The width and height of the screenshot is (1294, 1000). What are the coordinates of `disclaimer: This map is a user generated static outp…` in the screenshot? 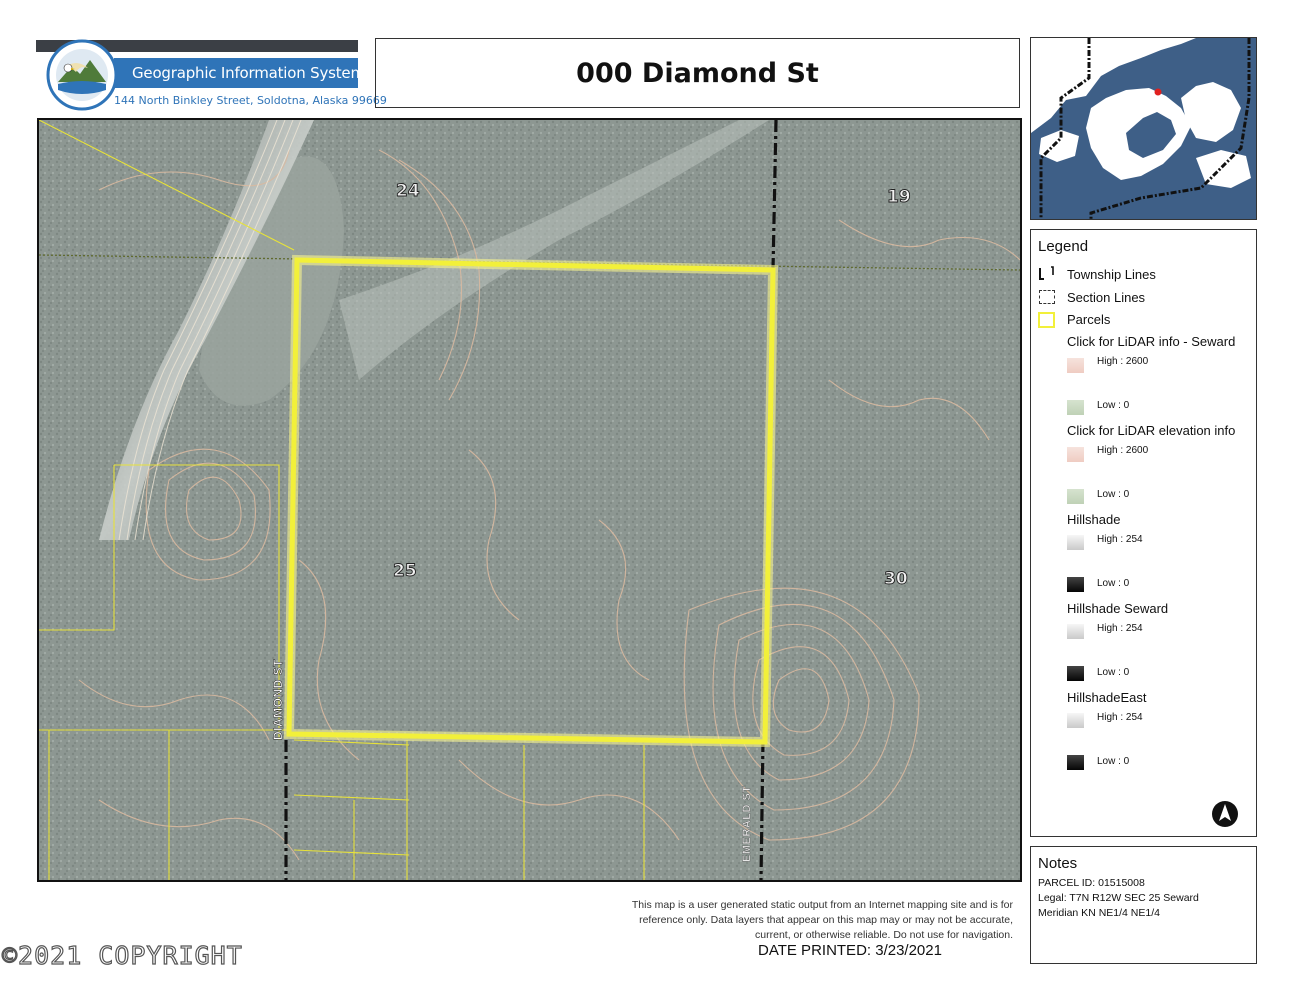 It's located at (806, 920).